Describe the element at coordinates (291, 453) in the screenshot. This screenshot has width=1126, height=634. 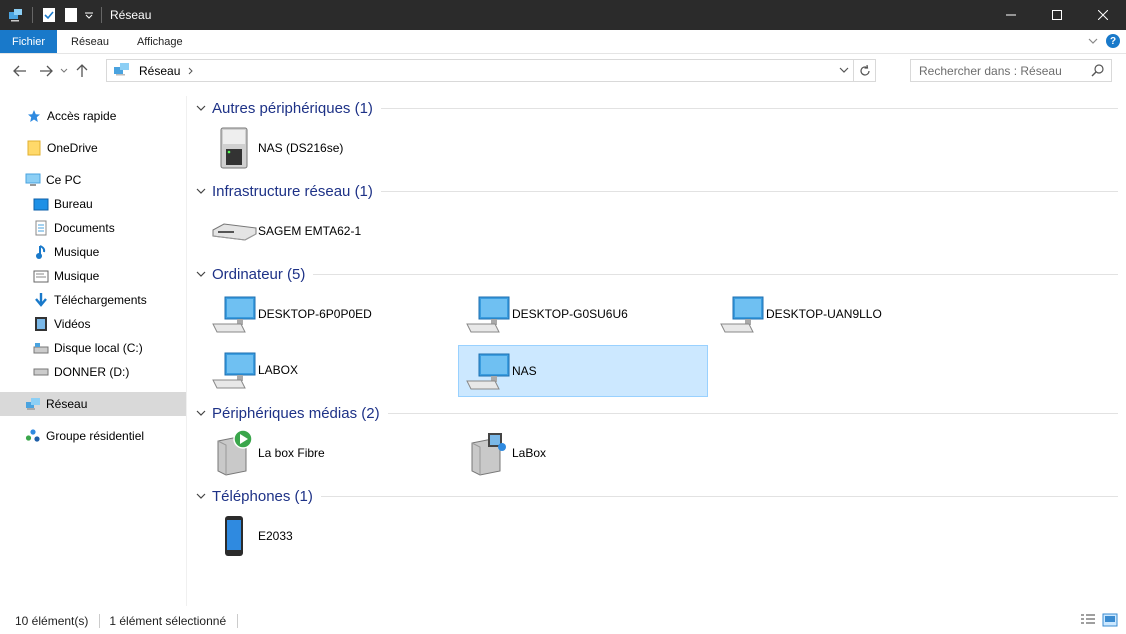
I see `item-label: La box Fibre` at that location.